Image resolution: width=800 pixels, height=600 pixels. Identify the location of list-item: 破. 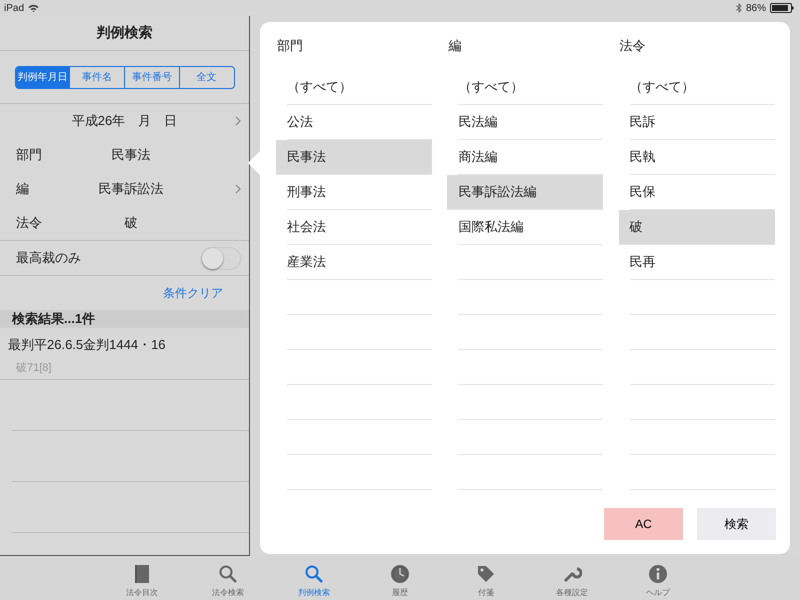
(696, 227).